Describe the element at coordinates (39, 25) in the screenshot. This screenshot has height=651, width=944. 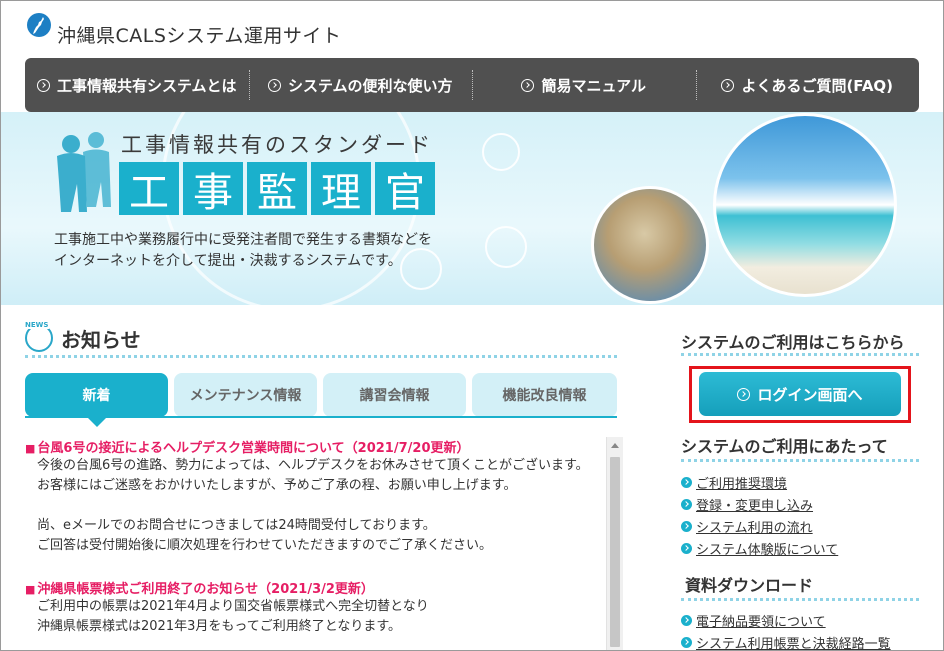
I see `okinawa-logo-icon` at that location.